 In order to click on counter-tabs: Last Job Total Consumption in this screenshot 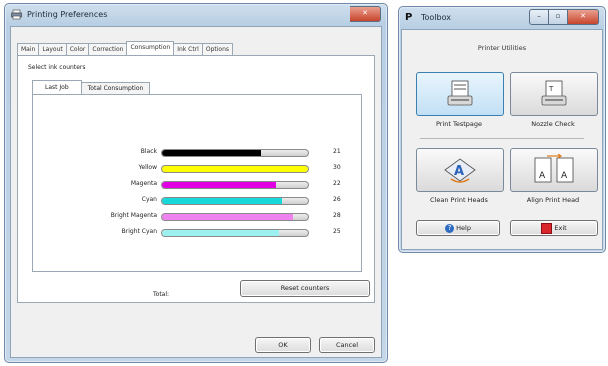, I will do `click(91, 87)`.